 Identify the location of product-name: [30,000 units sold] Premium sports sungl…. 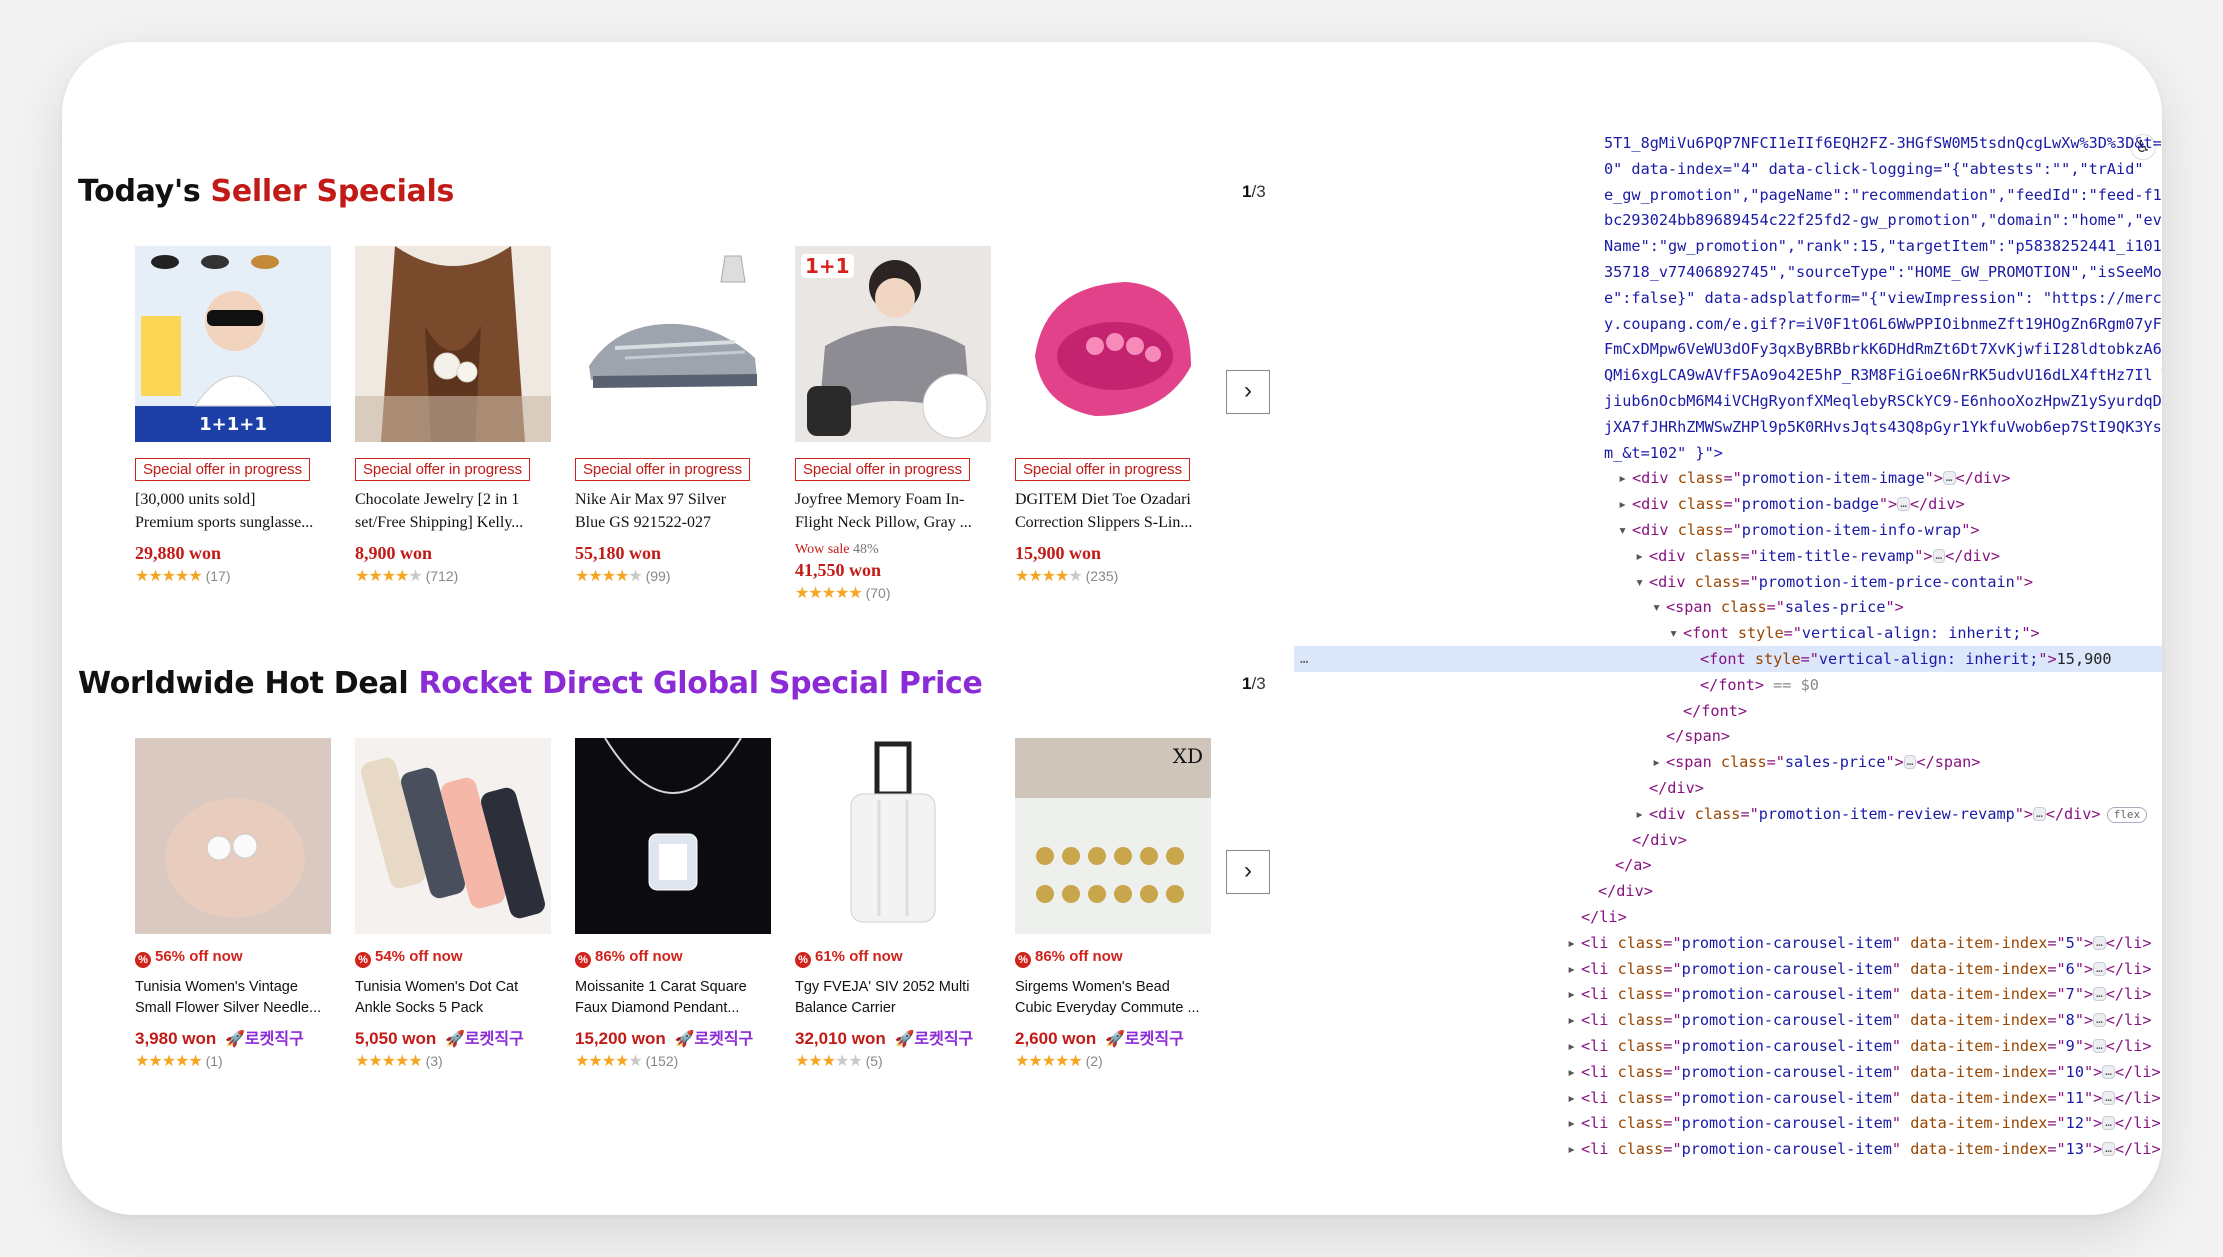
(233, 511).